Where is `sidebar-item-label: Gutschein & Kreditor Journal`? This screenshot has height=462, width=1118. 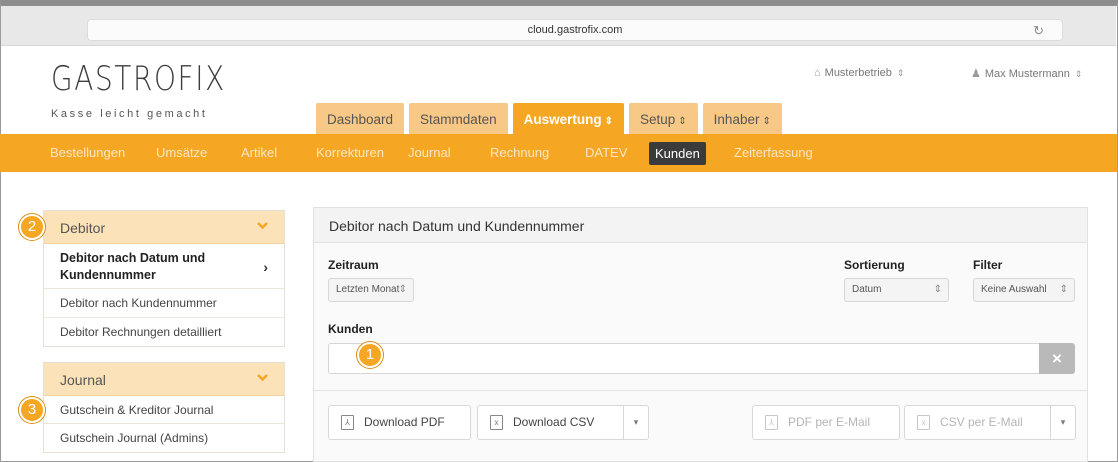
sidebar-item-label: Gutschein & Kreditor Journal is located at coordinates (137, 410).